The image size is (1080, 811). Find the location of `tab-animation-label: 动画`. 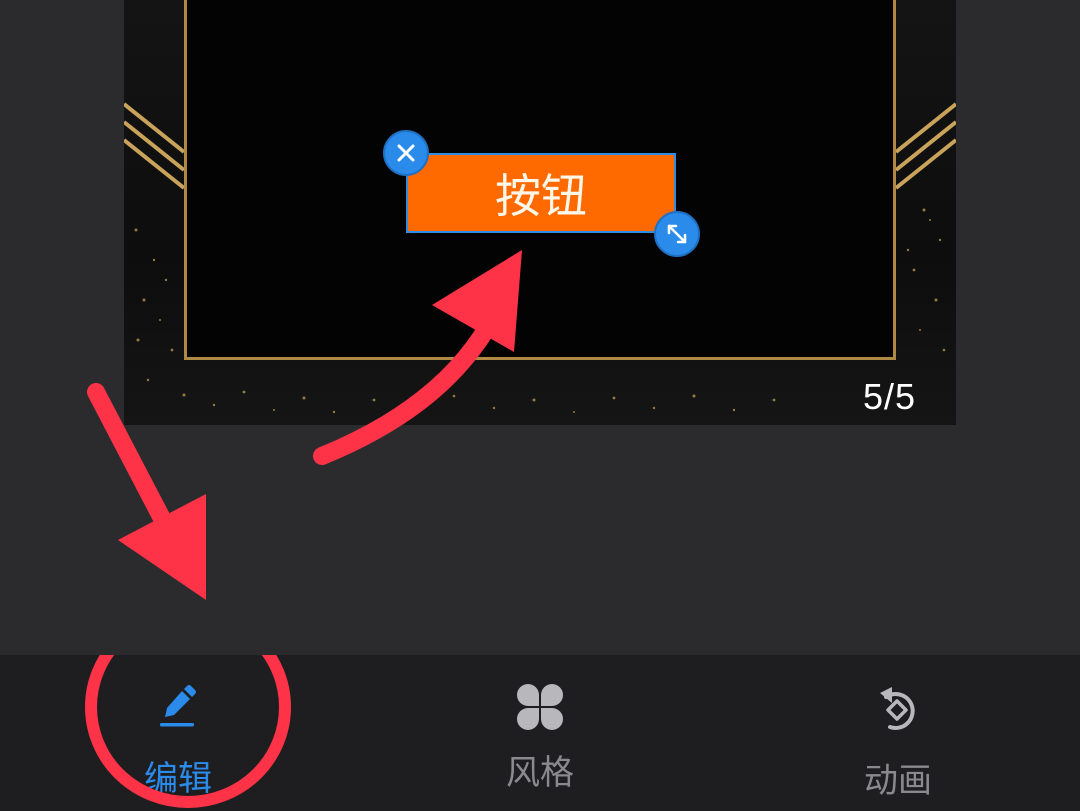

tab-animation-label: 动画 is located at coordinates (898, 781).